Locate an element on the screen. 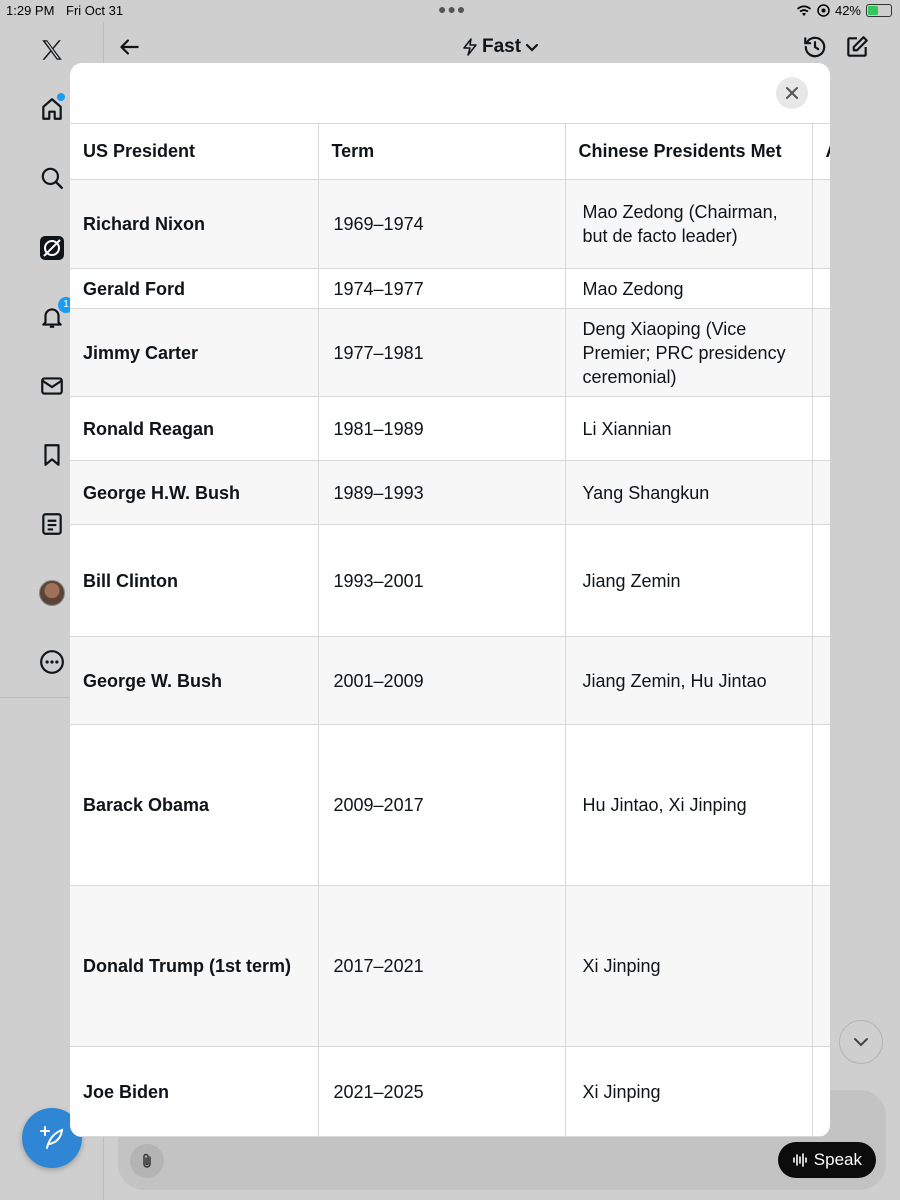 The width and height of the screenshot is (900, 1200). term-cell: 1989–1993 is located at coordinates (441, 492).